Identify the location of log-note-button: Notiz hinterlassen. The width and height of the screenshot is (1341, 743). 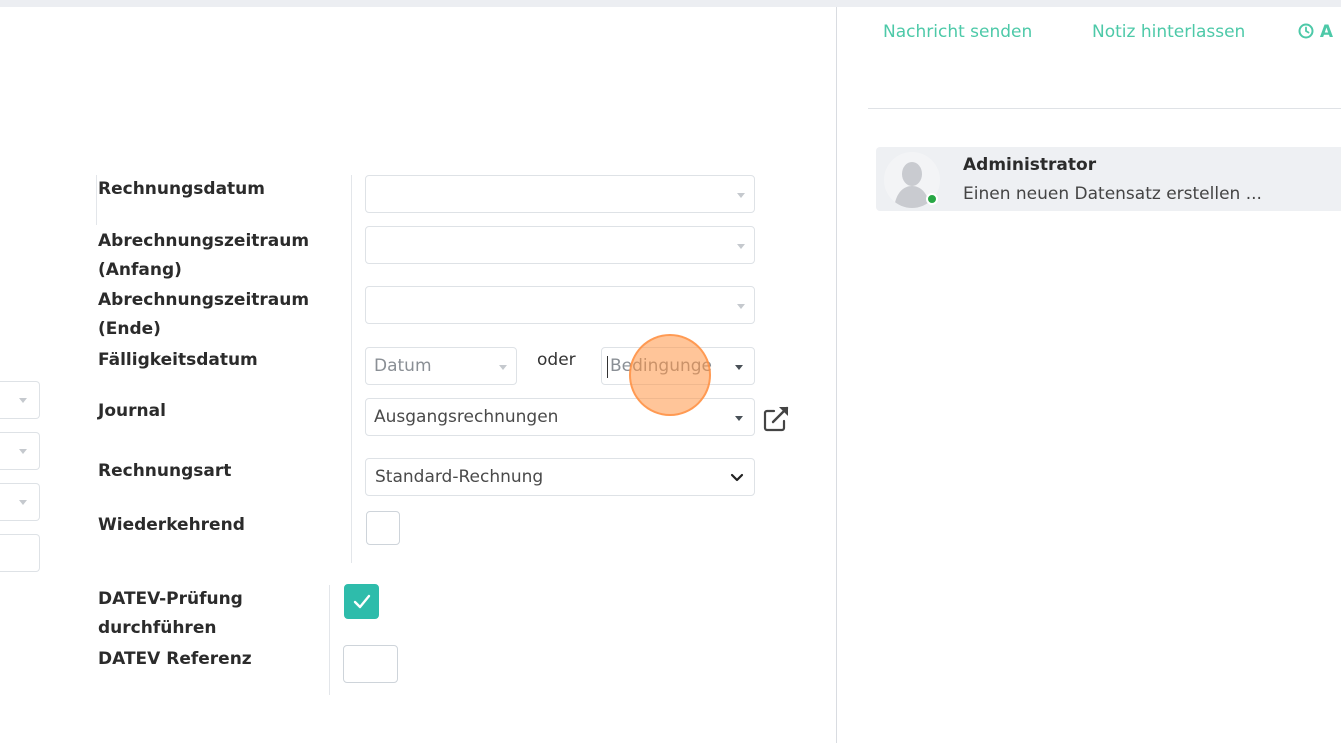
(1168, 32).